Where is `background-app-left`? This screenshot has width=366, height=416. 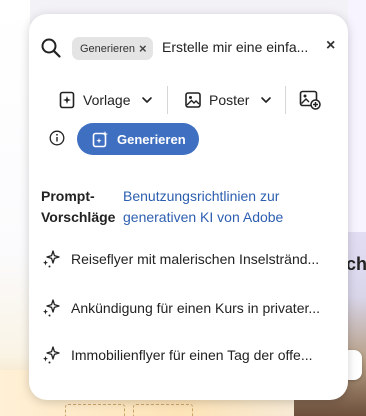
background-app-left is located at coordinates (15, 208).